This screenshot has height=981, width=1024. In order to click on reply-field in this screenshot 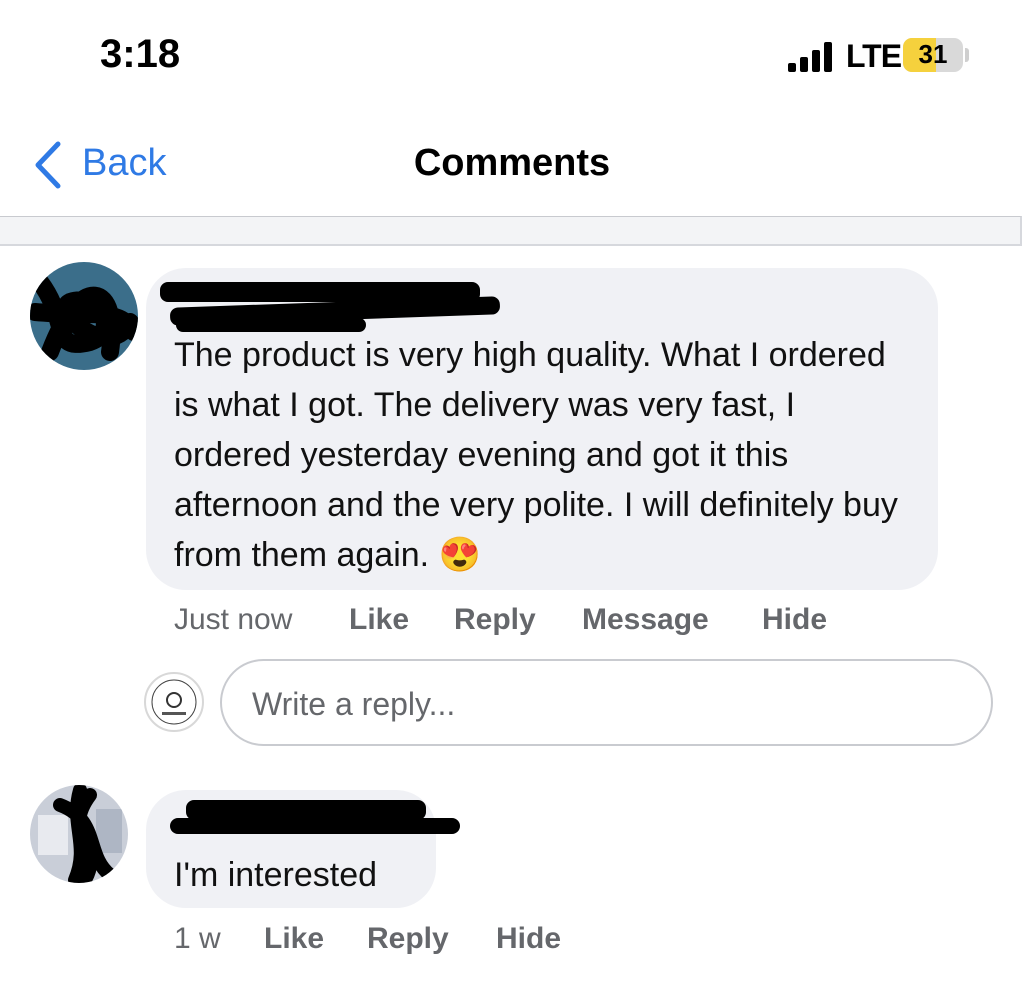, I will do `click(606, 702)`.